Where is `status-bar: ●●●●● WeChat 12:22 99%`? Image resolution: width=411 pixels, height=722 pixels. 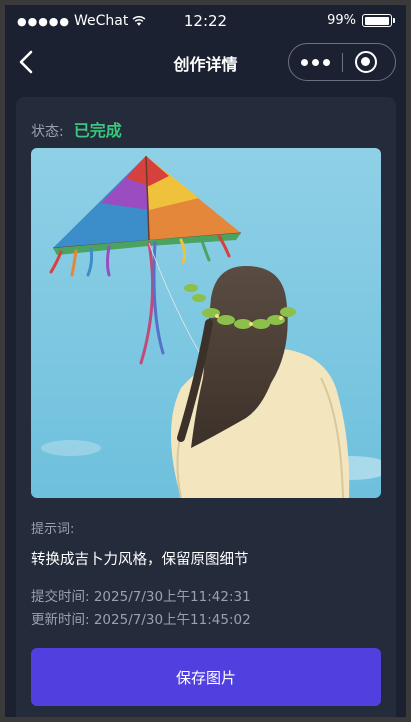
status-bar: ●●●●● WeChat 12:22 99% is located at coordinates (205, 21).